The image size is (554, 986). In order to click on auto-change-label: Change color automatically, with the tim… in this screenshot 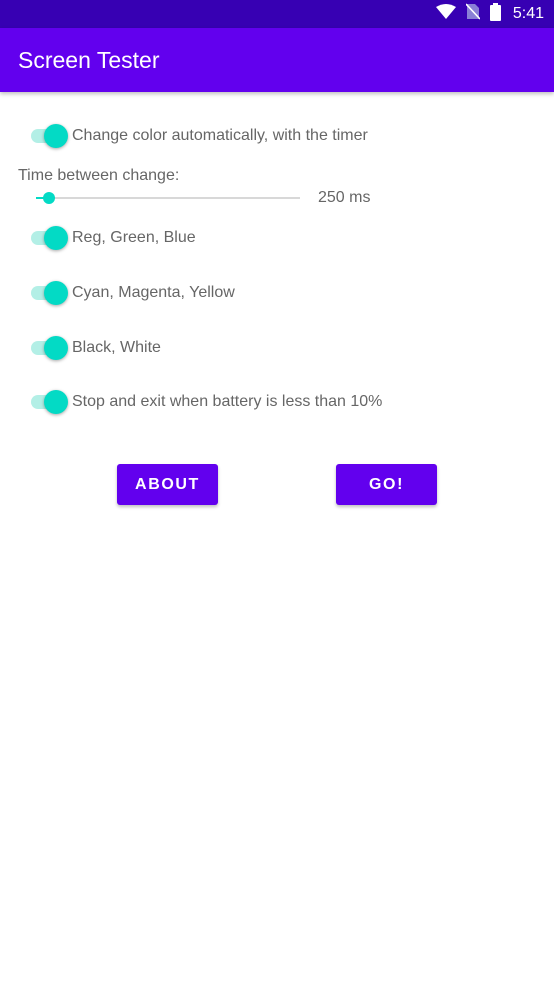, I will do `click(220, 135)`.